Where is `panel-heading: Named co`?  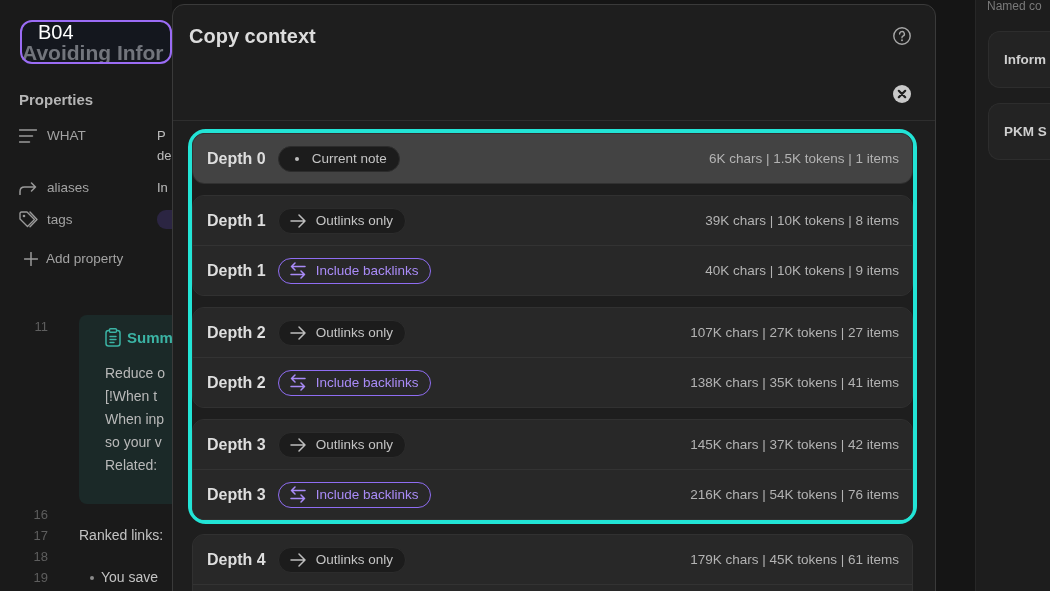
panel-heading: Named co is located at coordinates (1014, 6).